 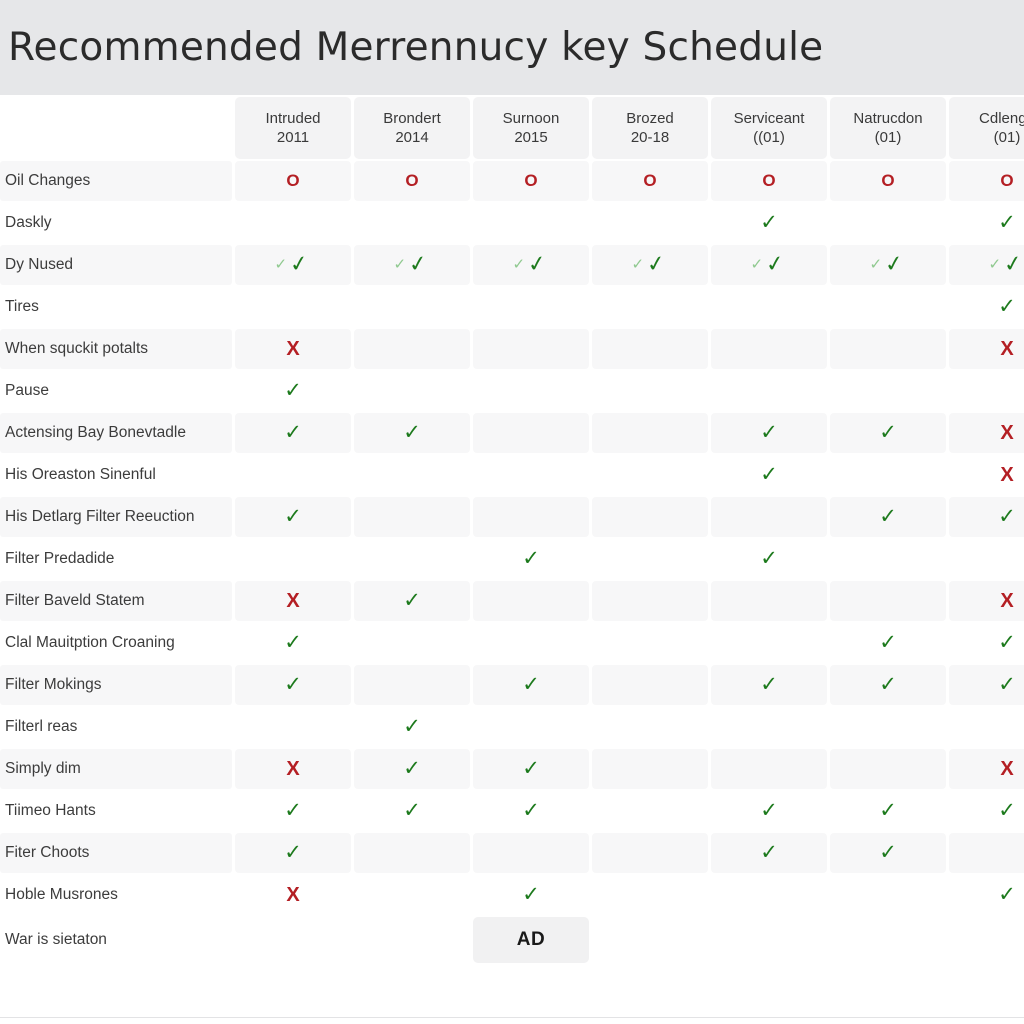 I want to click on cell-r8-c2, so click(x=531, y=517).